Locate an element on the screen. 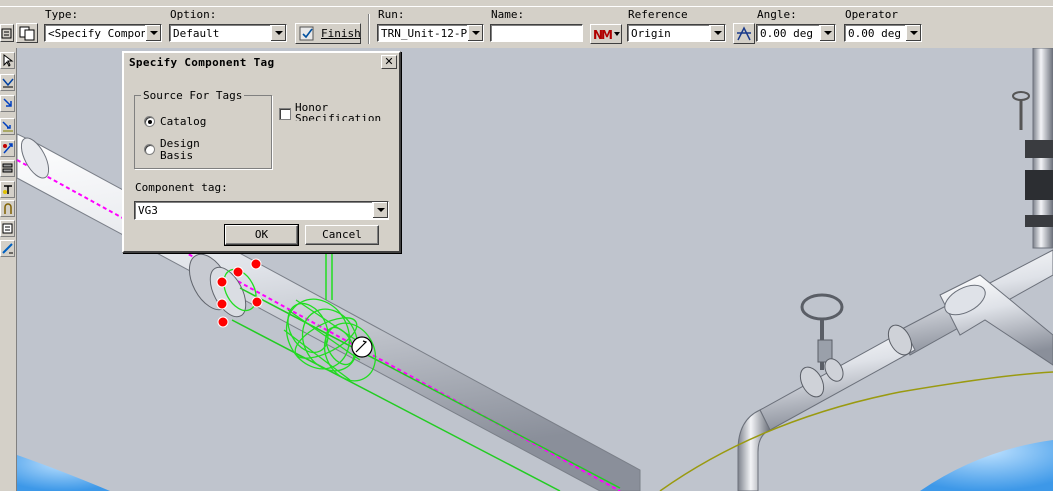 This screenshot has height=491, width=1053. operator-label: Operator is located at coordinates (871, 14).